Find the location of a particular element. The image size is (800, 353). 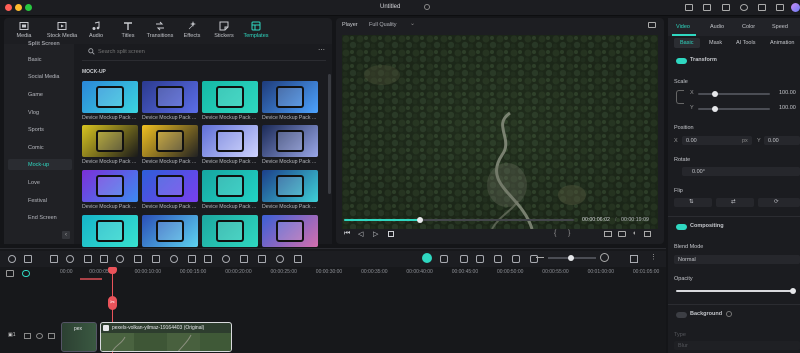

sidebar-item-basic: Basic is located at coordinates (34, 60).